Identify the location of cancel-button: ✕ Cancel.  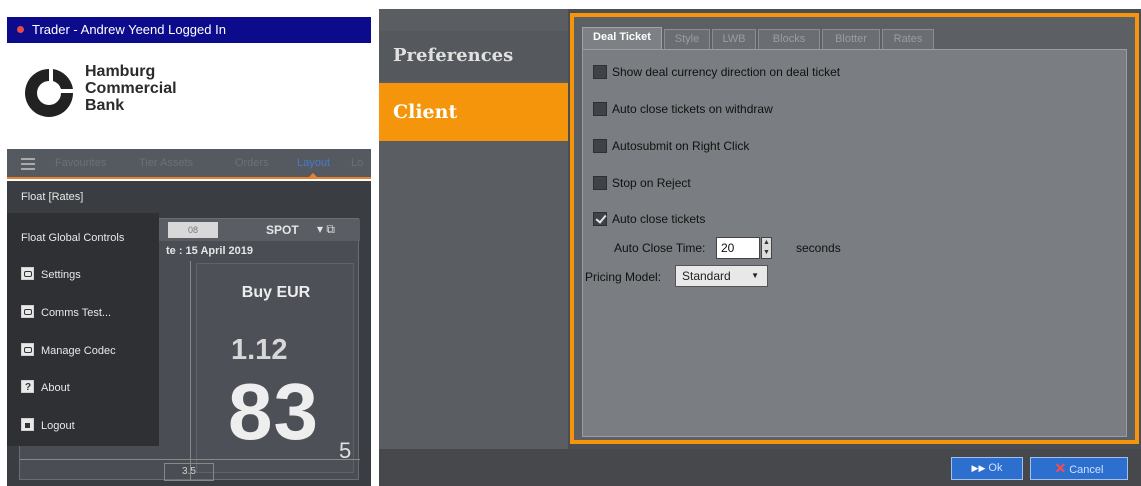
(1079, 468).